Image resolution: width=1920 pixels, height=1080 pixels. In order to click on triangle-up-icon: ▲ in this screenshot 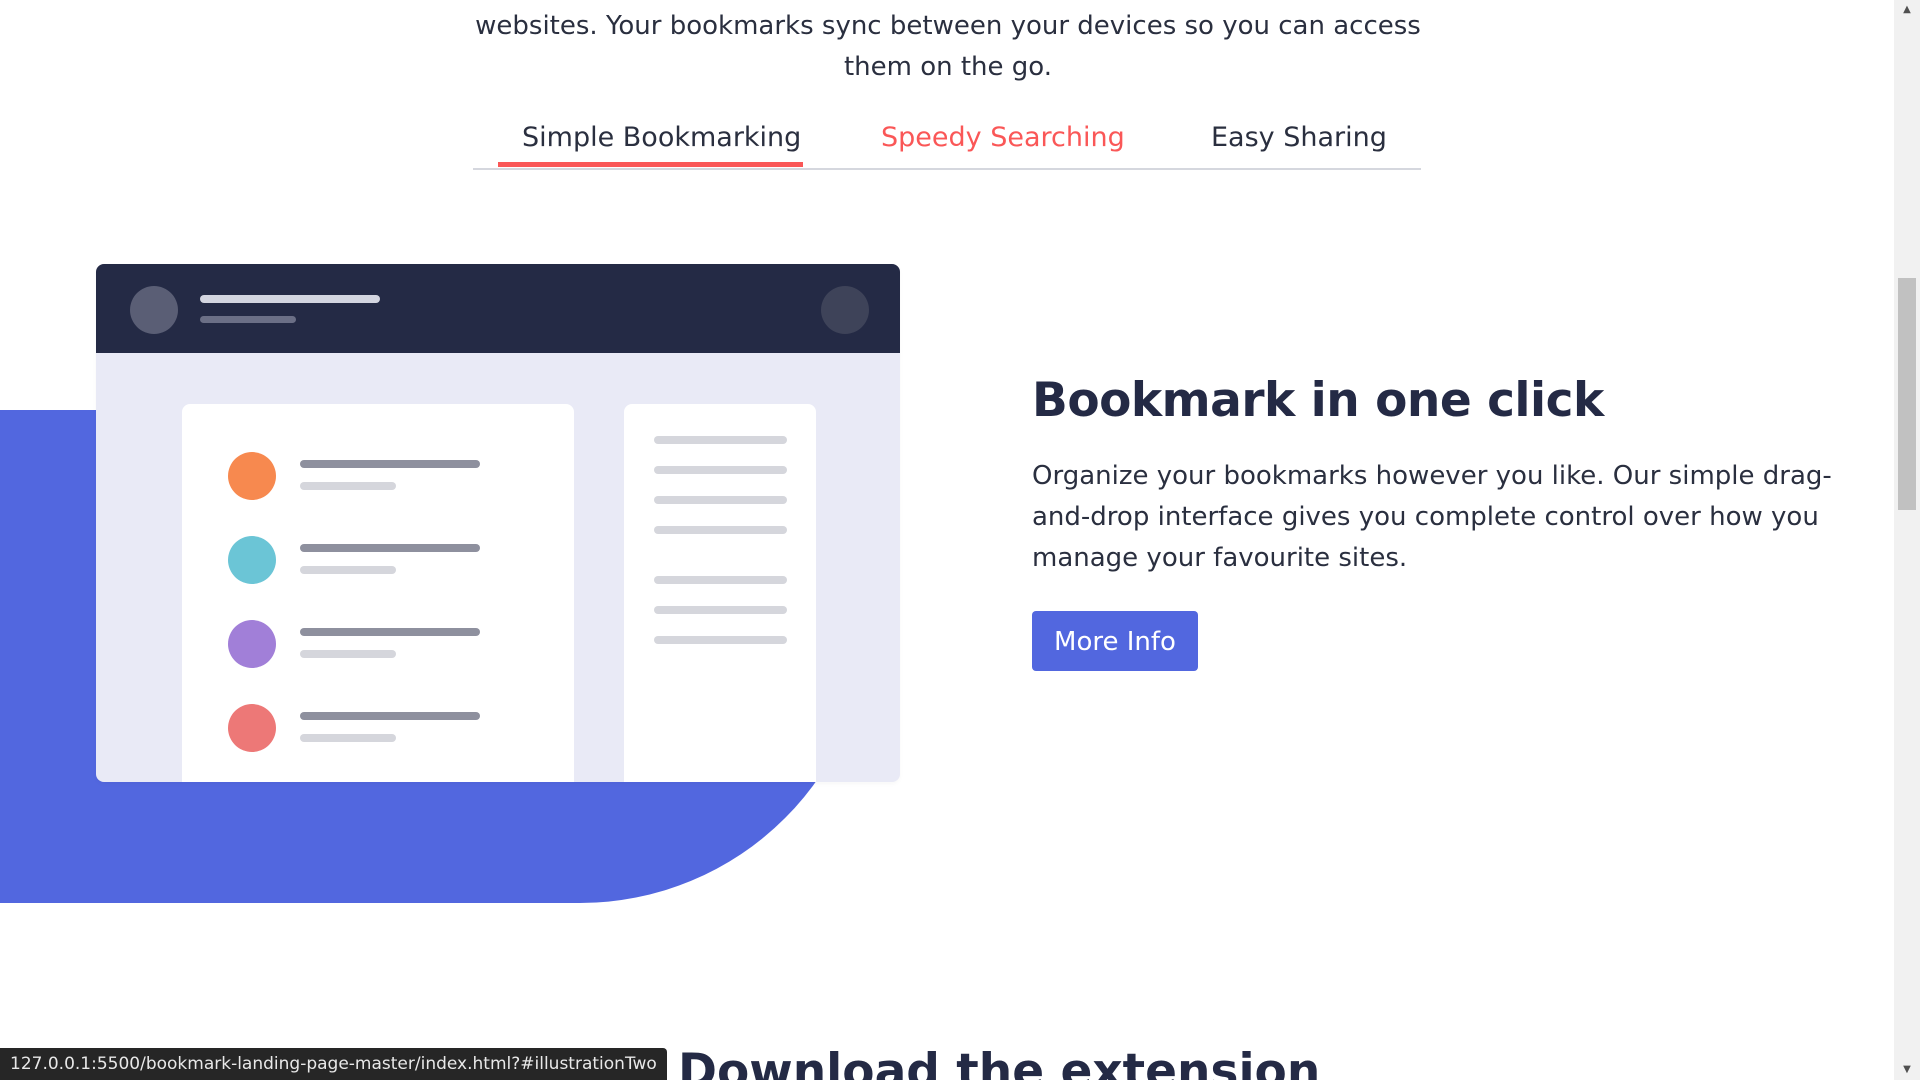, I will do `click(1907, 10)`.